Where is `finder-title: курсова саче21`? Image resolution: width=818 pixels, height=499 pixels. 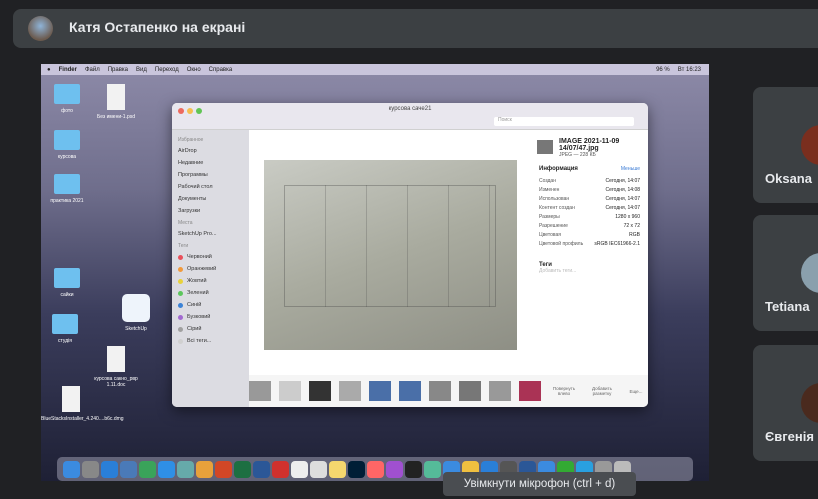 finder-title: курсова саче21 is located at coordinates (410, 109).